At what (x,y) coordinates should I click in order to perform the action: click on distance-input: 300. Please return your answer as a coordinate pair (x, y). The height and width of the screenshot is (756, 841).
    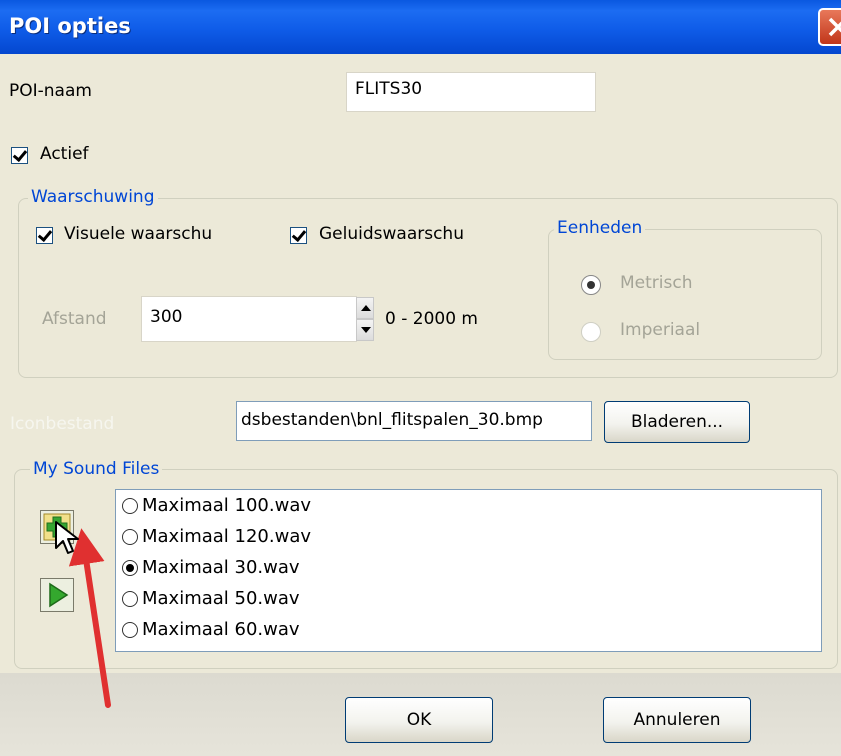
    Looking at the image, I should click on (249, 319).